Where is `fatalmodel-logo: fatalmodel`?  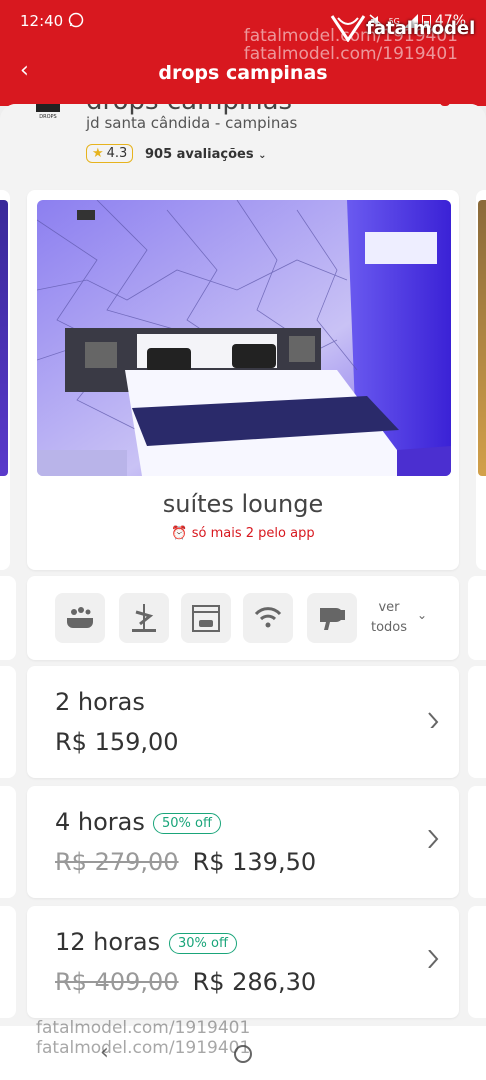
fatalmodel-logo: fatalmodel is located at coordinates (402, 28).